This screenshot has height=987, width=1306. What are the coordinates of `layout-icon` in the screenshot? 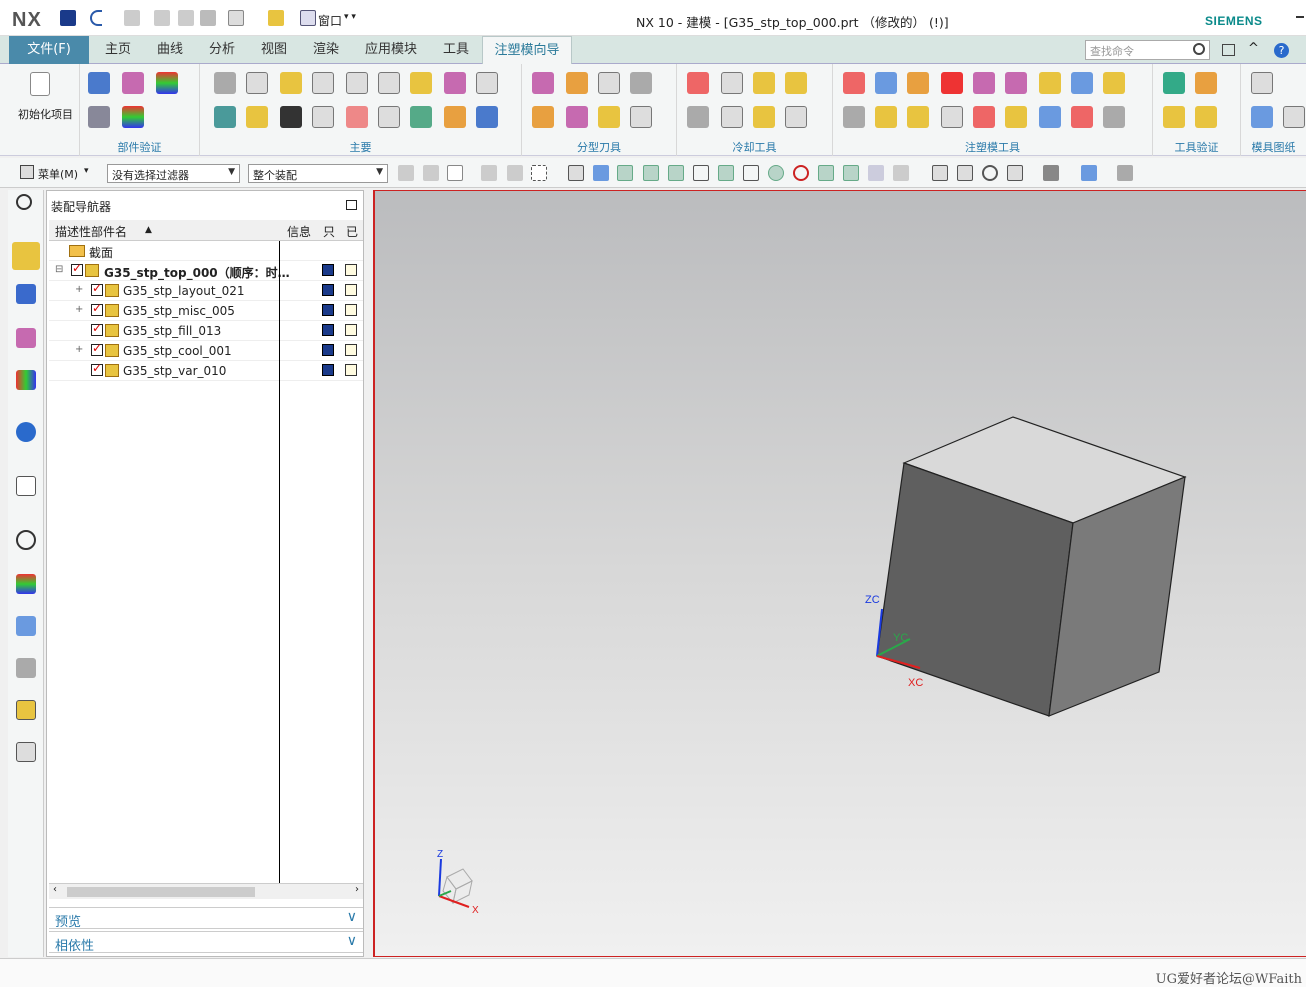 It's located at (323, 83).